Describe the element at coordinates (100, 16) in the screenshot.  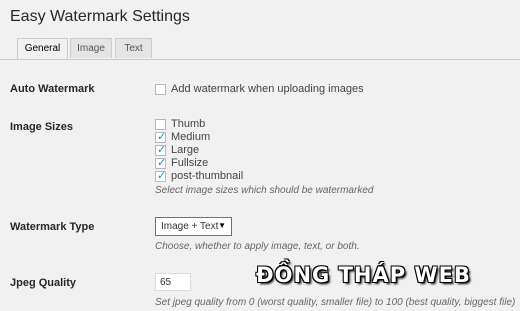
I see `page-title: Easy Watermark Settings` at that location.